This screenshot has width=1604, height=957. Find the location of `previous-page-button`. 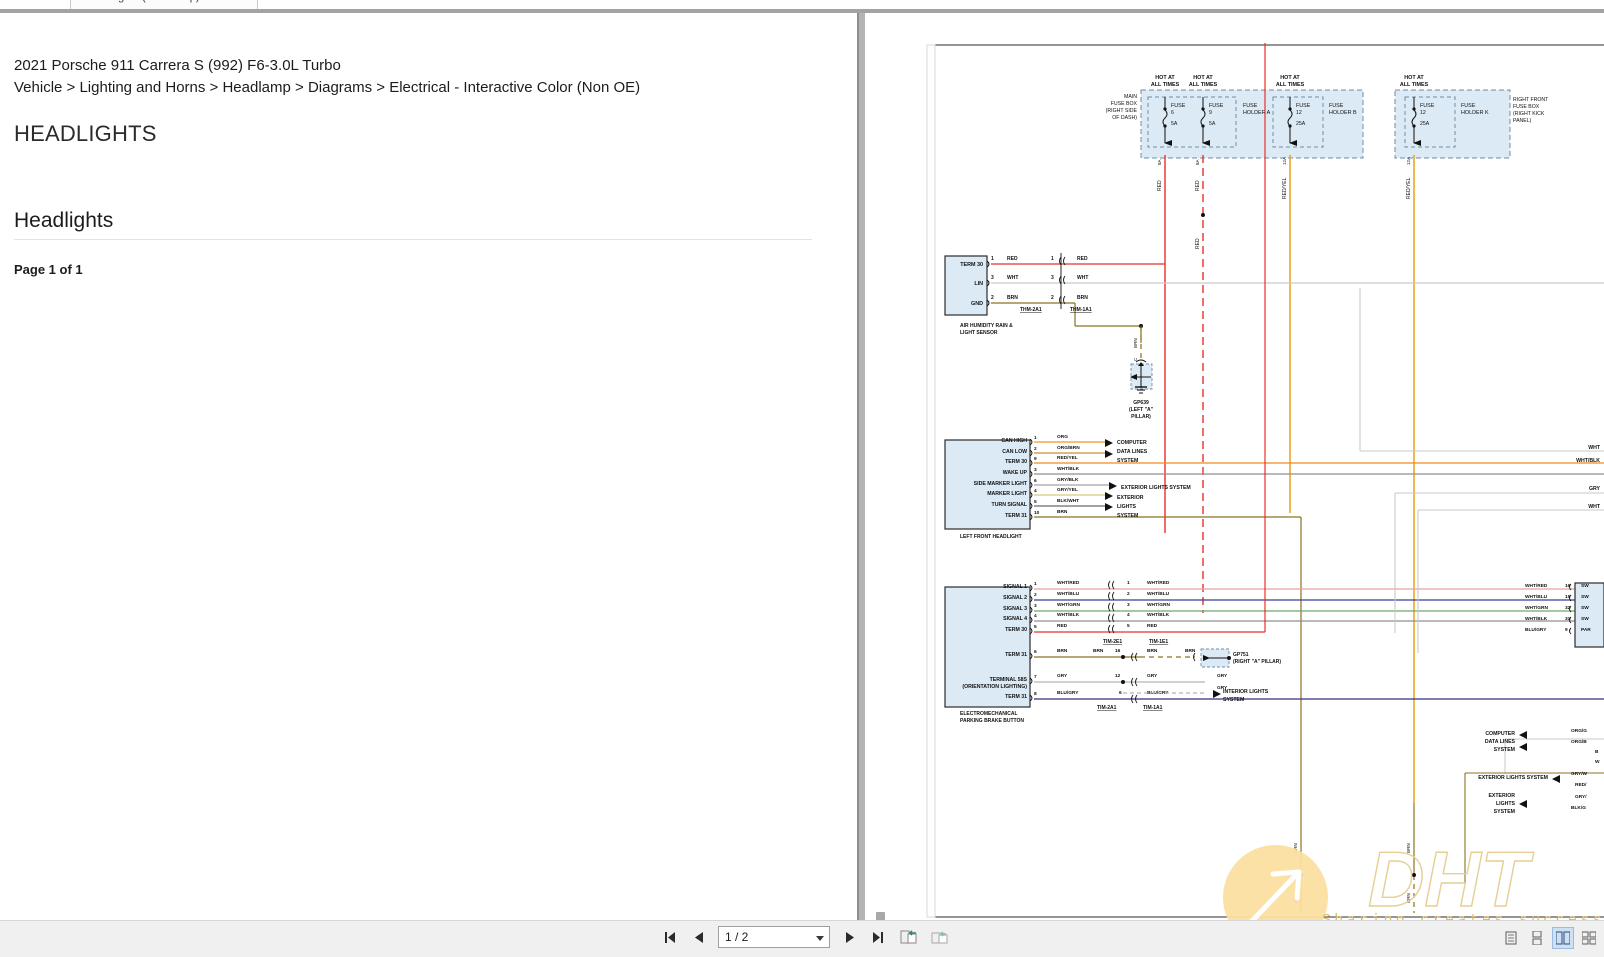

previous-page-button is located at coordinates (699, 937).